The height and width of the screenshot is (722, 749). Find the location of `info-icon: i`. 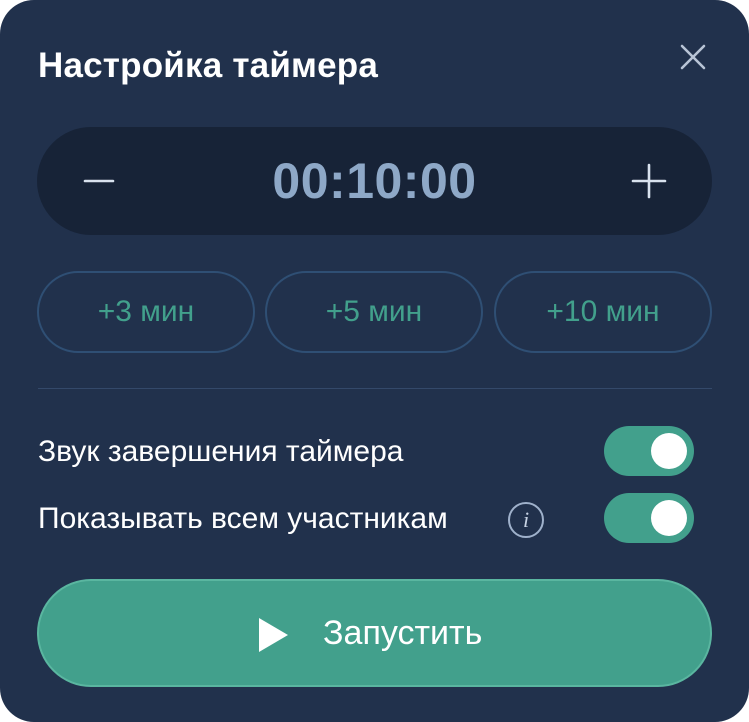

info-icon: i is located at coordinates (526, 520).